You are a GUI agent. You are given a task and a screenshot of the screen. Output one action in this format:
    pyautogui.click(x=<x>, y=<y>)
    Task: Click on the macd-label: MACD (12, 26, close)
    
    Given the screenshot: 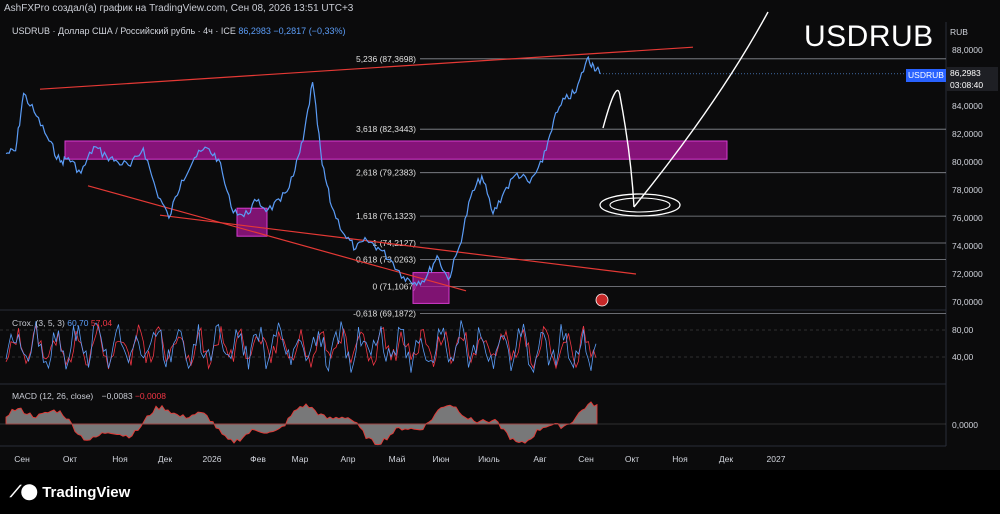 What is the action you would take?
    pyautogui.click(x=53, y=396)
    